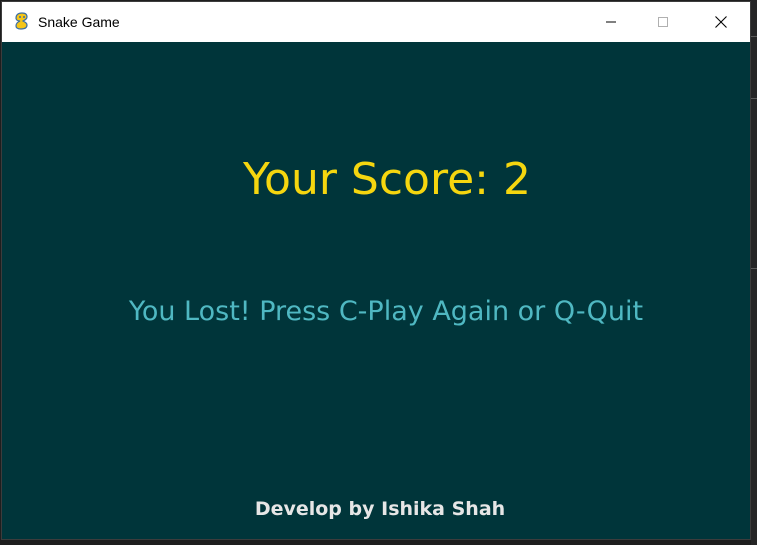  Describe the element at coordinates (386, 311) in the screenshot. I see `game-over-message: You Lost! Press C-Play Again or Q-Quit` at that location.